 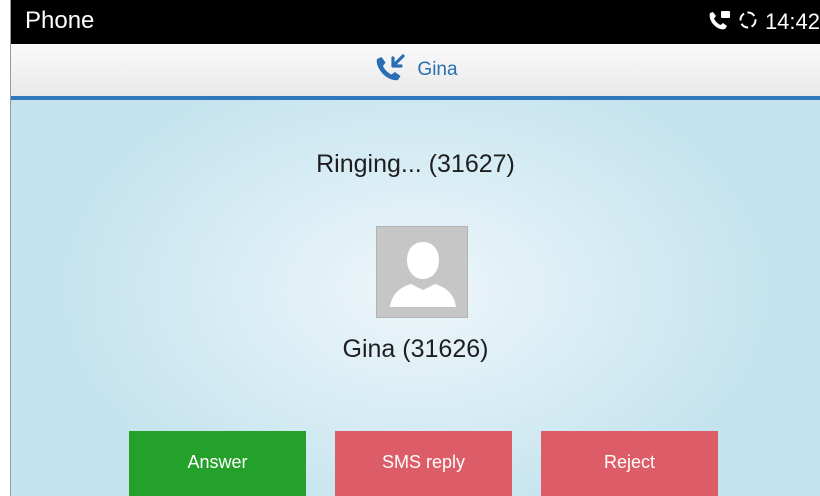 What do you see at coordinates (719, 22) in the screenshot?
I see `voicemail-call-icon` at bounding box center [719, 22].